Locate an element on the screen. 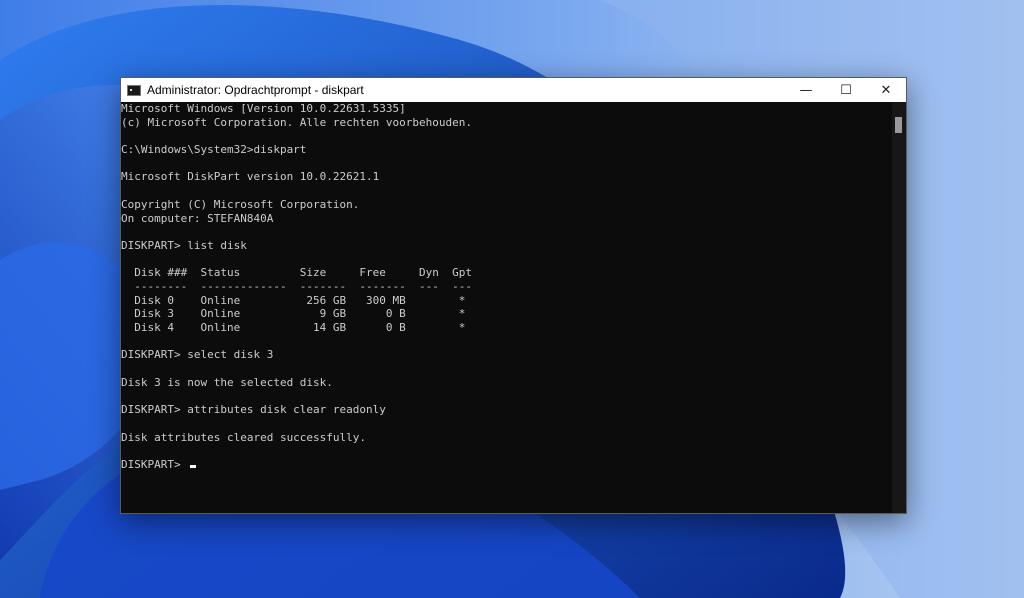 This screenshot has width=1024, height=598. scroll-thumb is located at coordinates (898, 125).